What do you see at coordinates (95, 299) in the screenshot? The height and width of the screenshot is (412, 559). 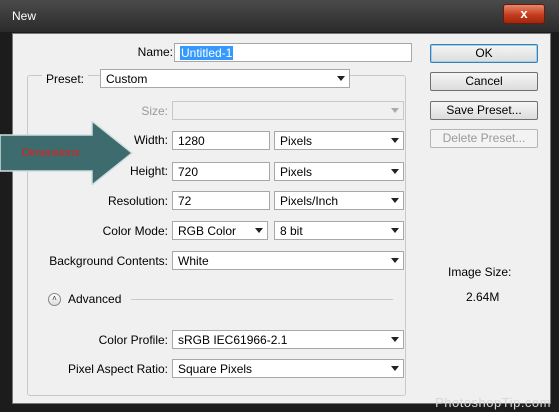 I see `advanced-label: Advanced` at bounding box center [95, 299].